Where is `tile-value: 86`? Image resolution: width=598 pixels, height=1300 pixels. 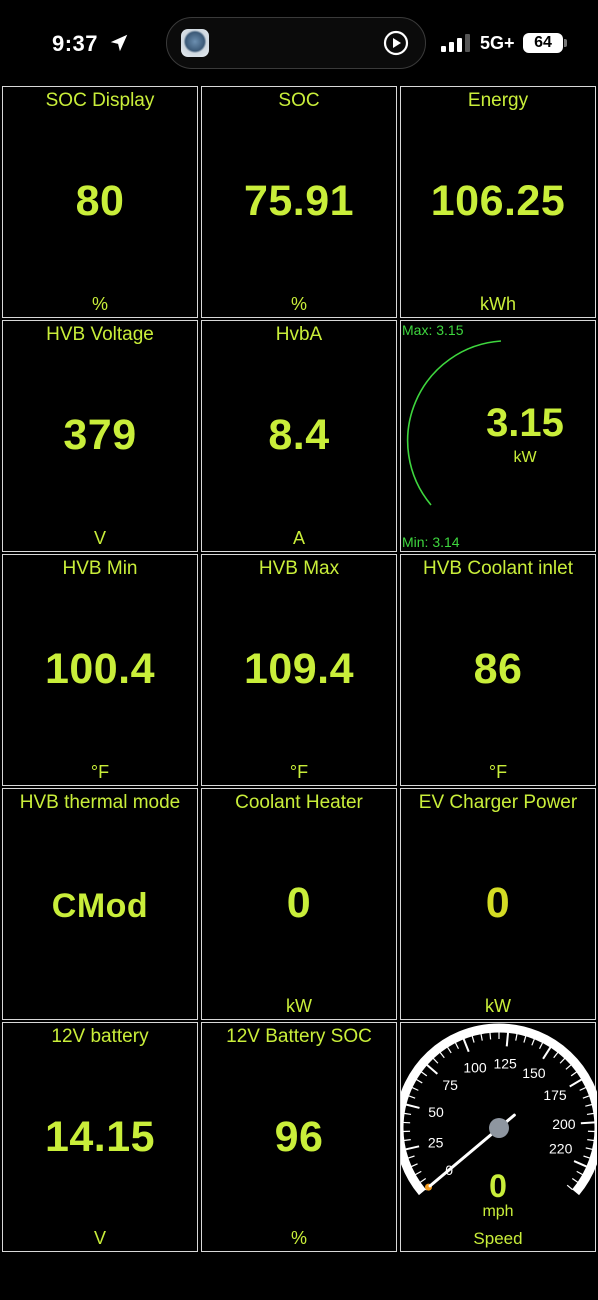 tile-value: 86 is located at coordinates (498, 669).